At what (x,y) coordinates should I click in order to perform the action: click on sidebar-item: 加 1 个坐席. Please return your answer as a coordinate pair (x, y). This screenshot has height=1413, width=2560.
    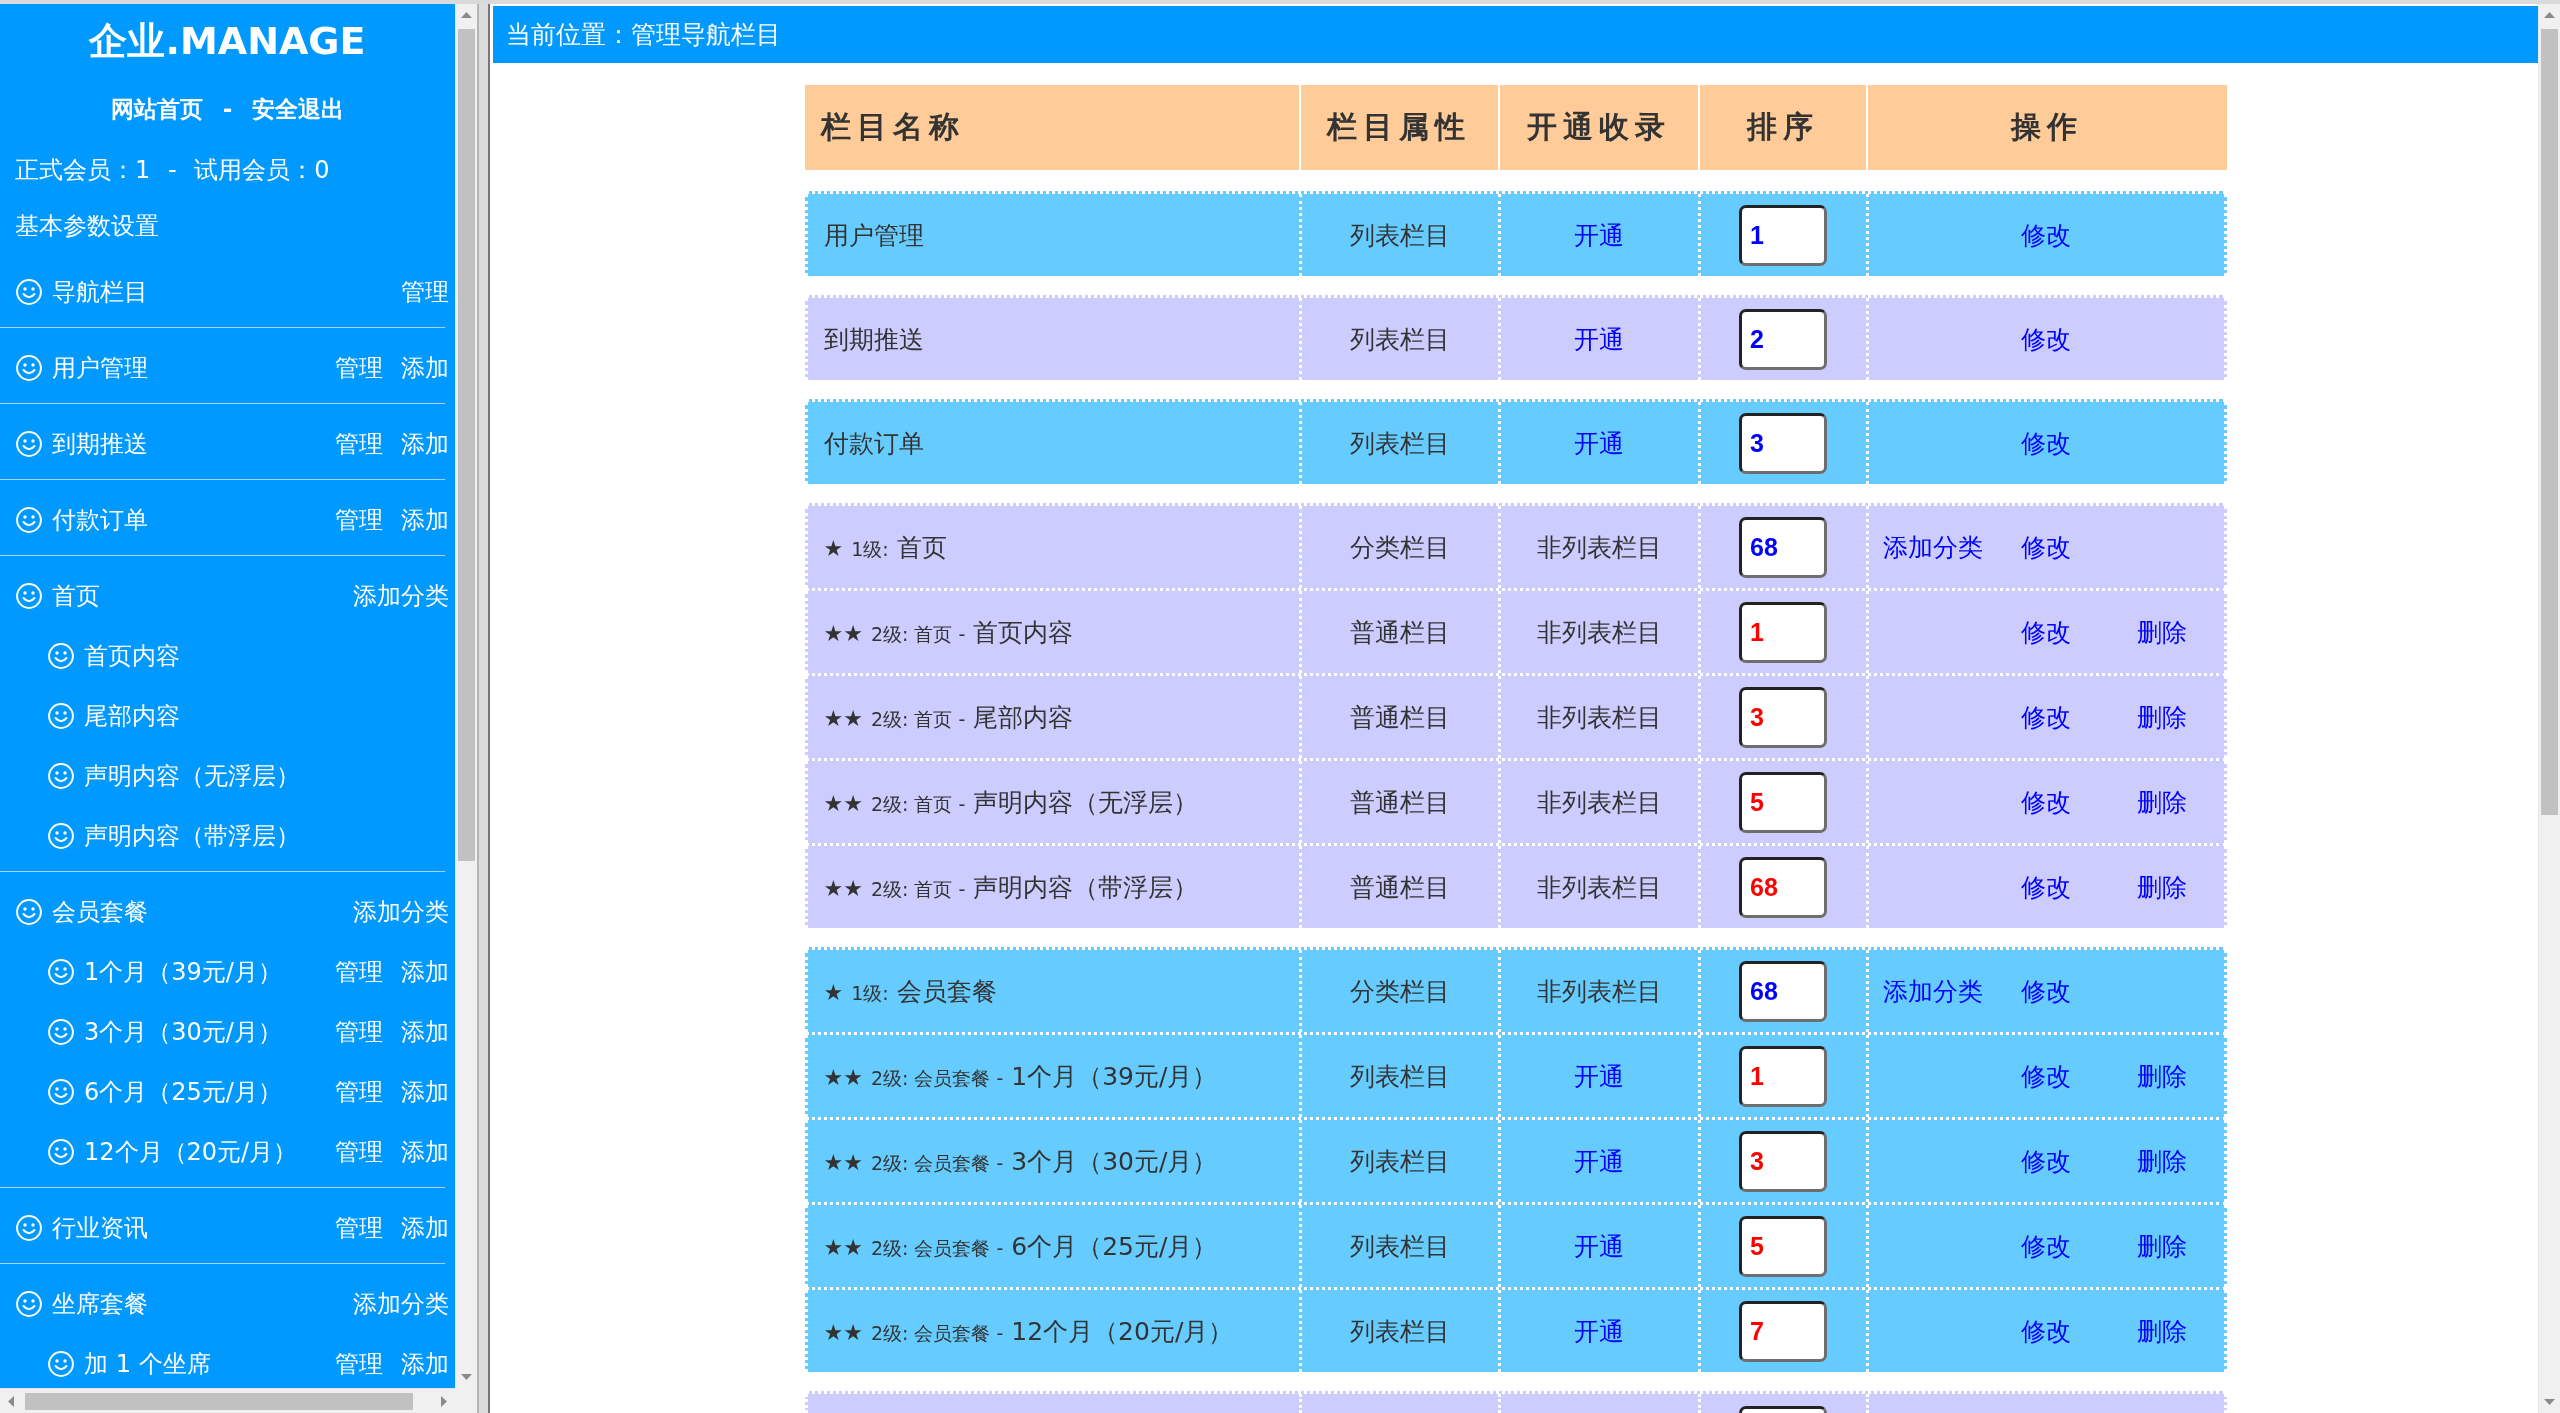
    Looking at the image, I should click on (147, 1364).